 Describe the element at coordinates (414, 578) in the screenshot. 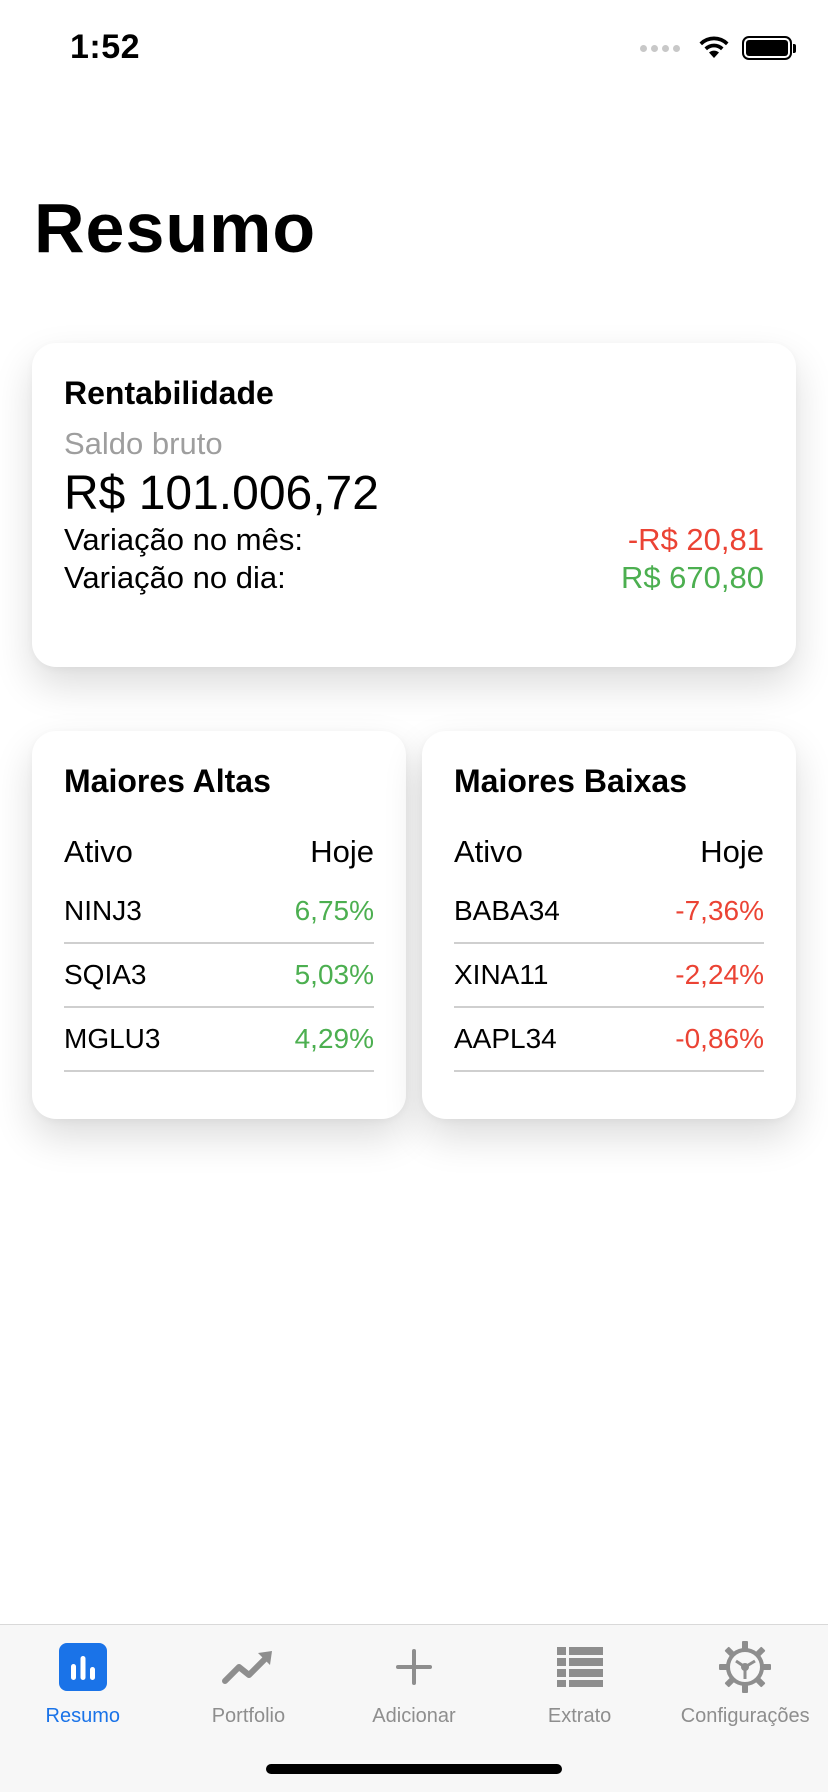

I see `variacao-dia-row: Variação no dia: R$ 670,80` at that location.